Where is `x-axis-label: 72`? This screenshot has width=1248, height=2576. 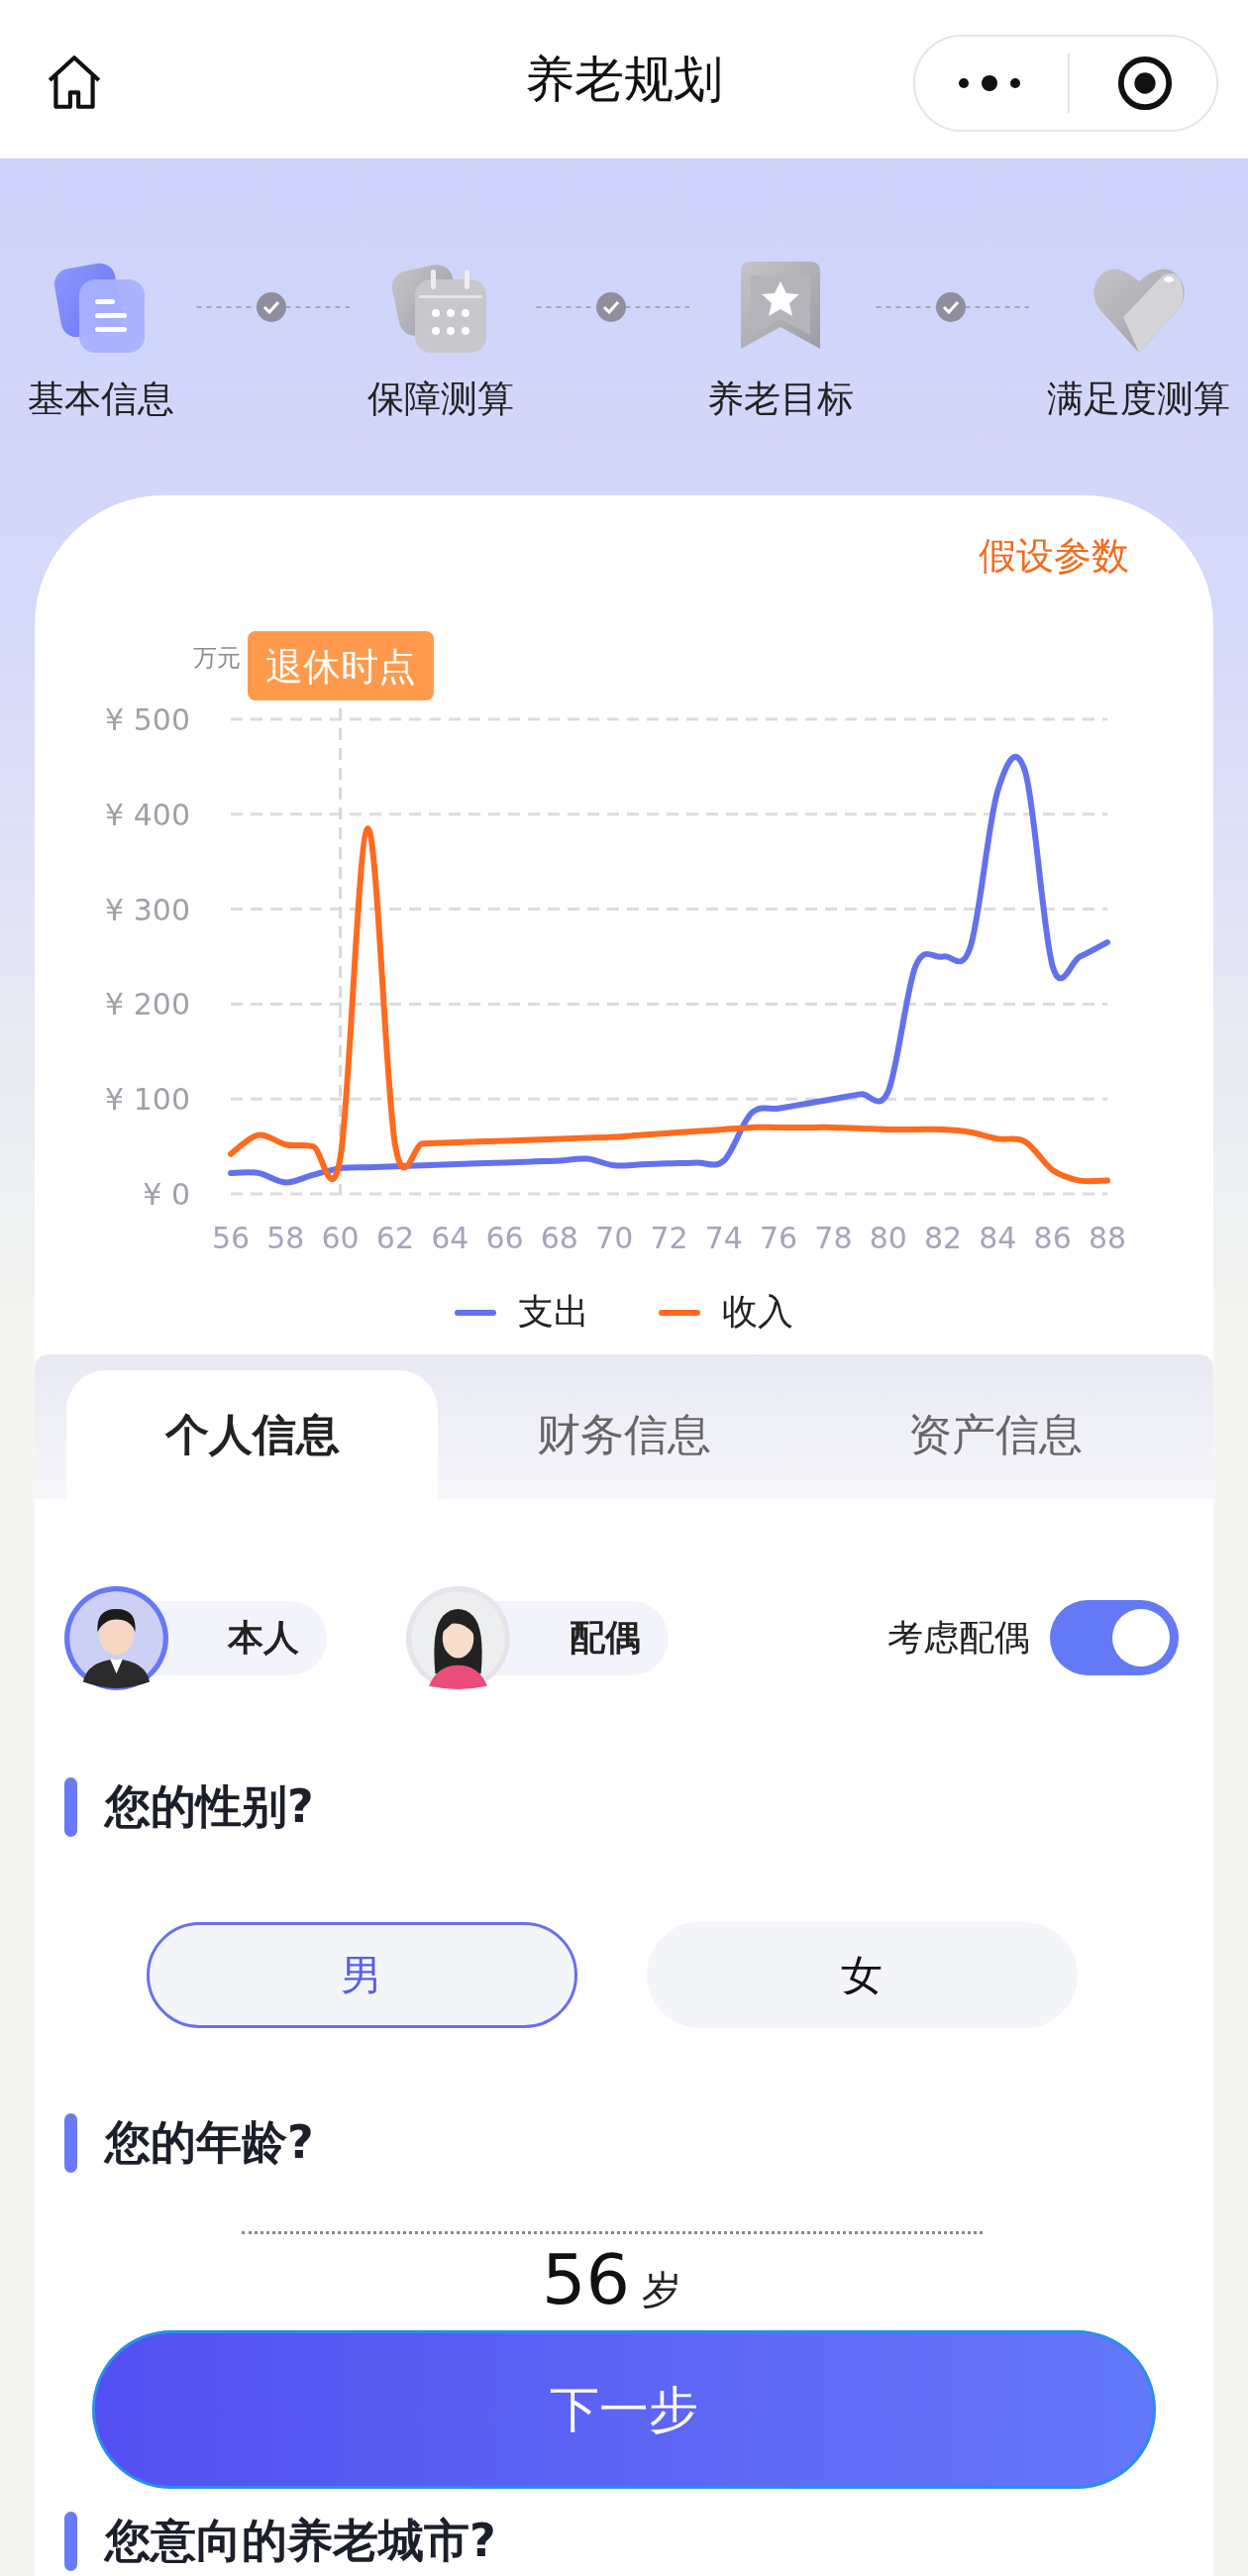
x-axis-label: 72 is located at coordinates (669, 1238).